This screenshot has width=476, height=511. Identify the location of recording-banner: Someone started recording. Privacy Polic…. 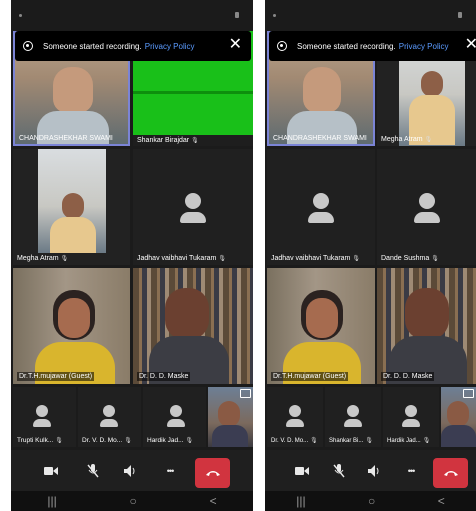
(133, 46).